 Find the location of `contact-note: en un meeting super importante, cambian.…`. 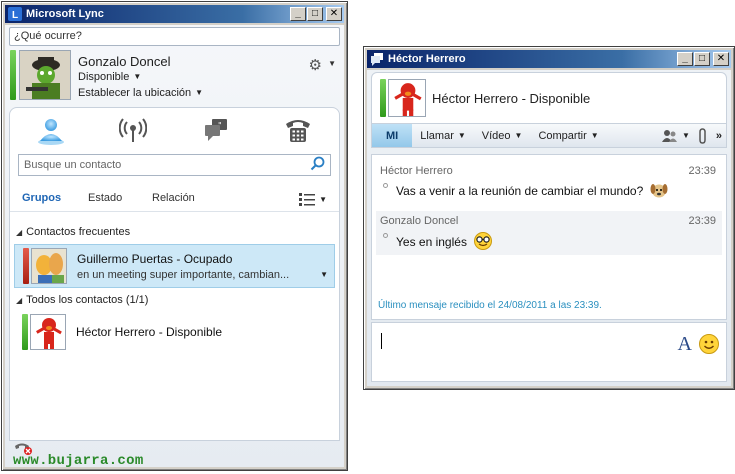

contact-note: en un meeting super importante, cambian.… is located at coordinates (183, 275).